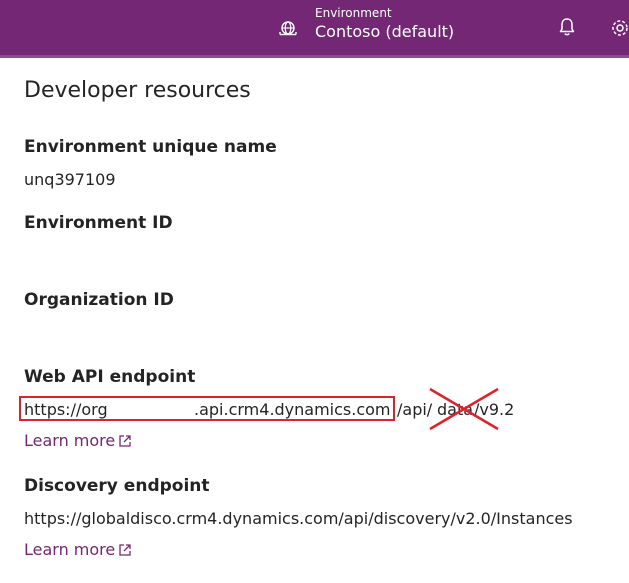 This screenshot has height=583, width=629. What do you see at coordinates (150, 147) in the screenshot?
I see `unique-name-label: Environment unique name` at bounding box center [150, 147].